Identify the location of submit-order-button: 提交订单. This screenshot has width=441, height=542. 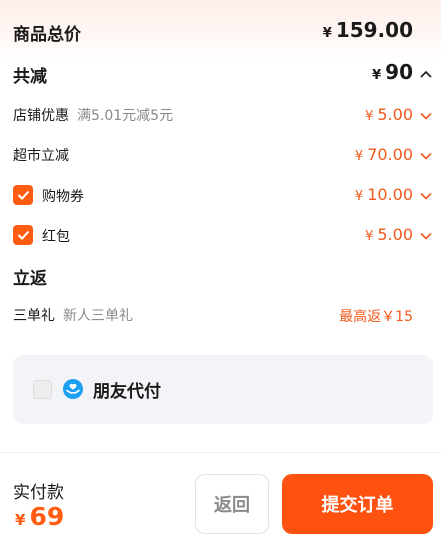
(357, 504).